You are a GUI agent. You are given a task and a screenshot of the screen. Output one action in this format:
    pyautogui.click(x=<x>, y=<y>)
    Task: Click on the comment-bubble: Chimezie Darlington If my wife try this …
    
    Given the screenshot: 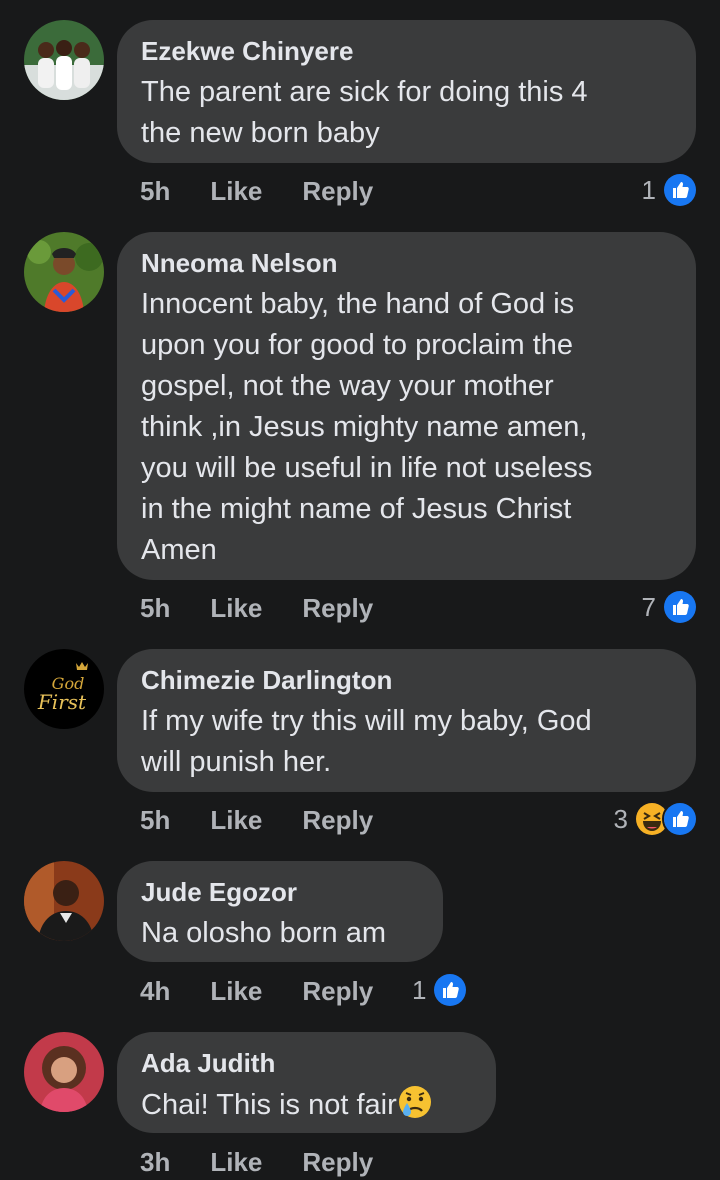 What is the action you would take?
    pyautogui.click(x=406, y=720)
    